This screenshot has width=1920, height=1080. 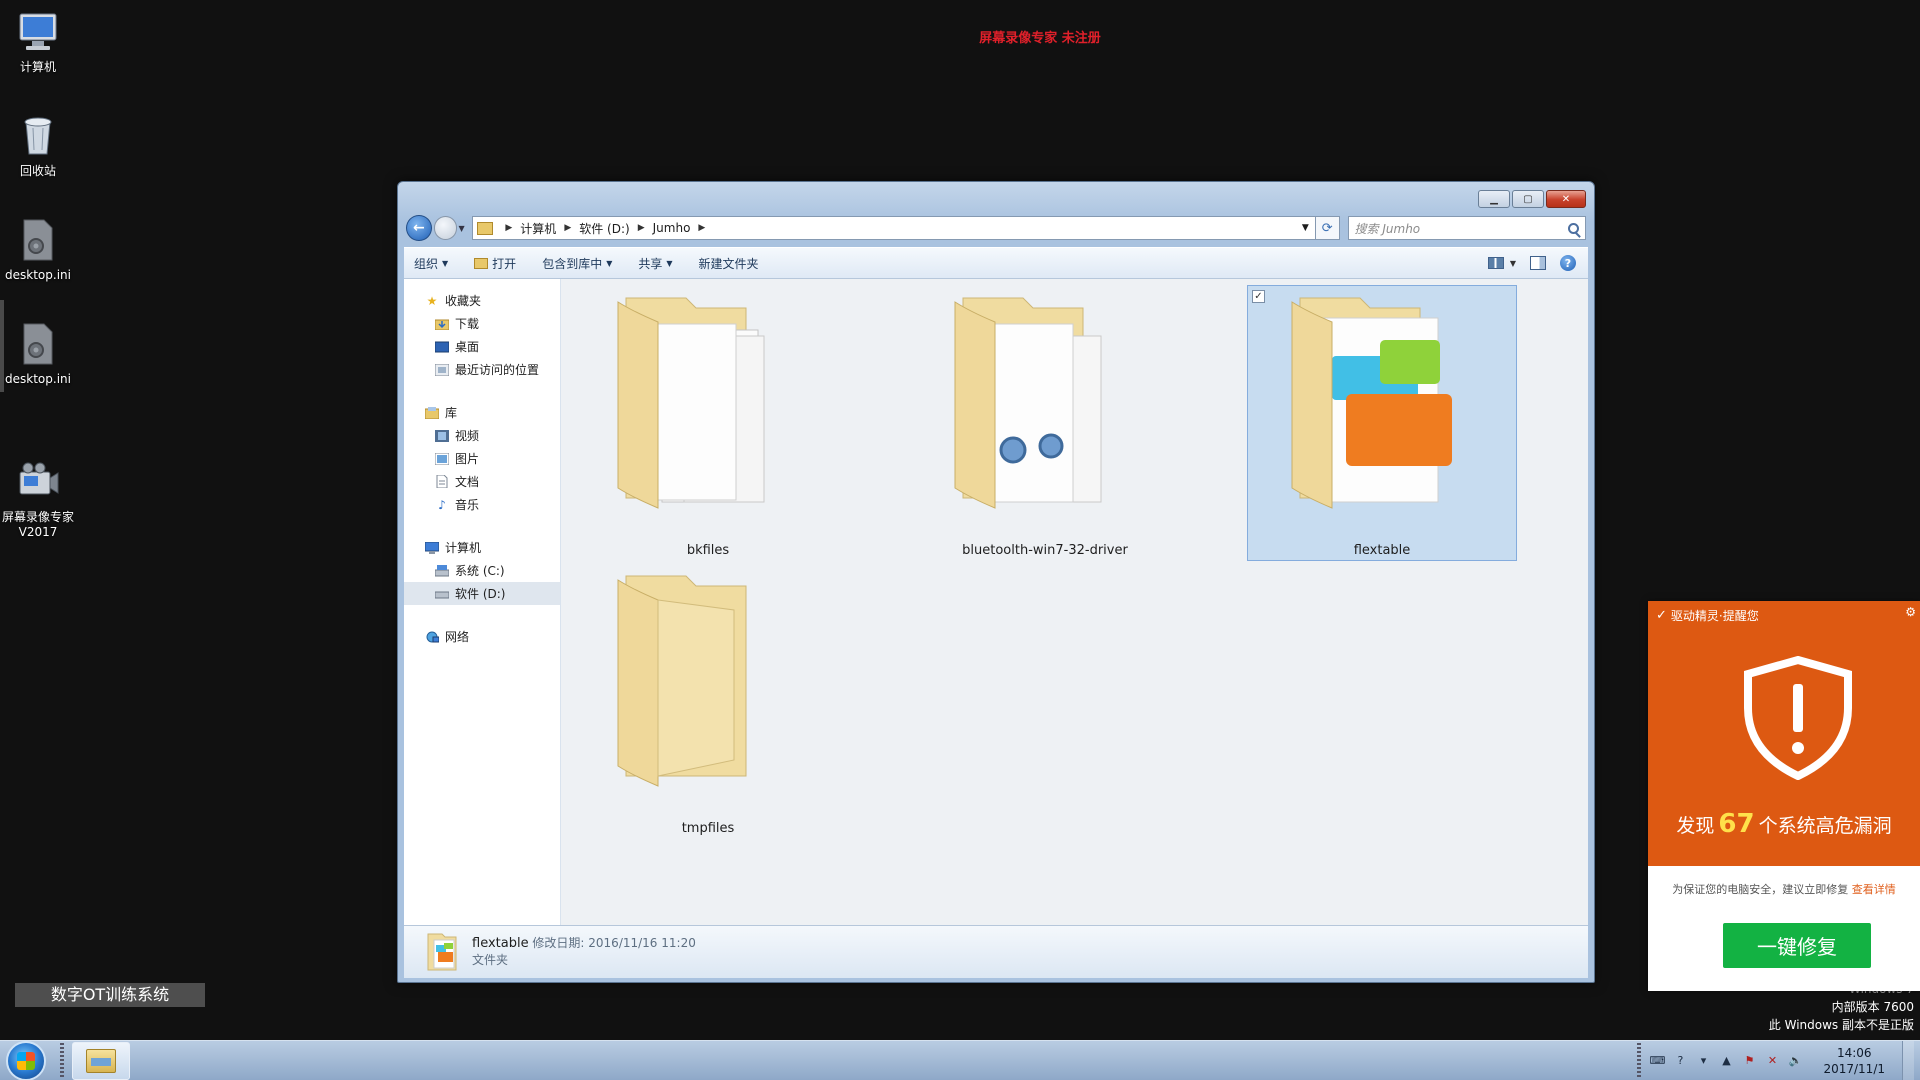 I want to click on nav-item-libraries: 库, so click(x=482, y=412).